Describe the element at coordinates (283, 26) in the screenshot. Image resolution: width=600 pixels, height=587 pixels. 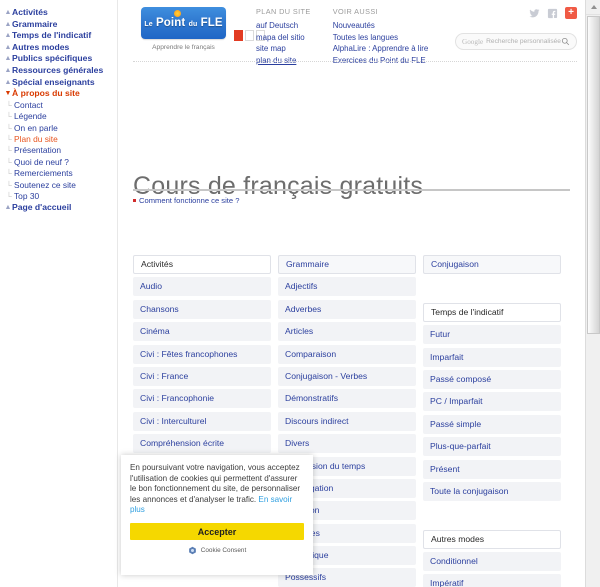
I see `nav-link-0-0: auf Deutsch` at that location.